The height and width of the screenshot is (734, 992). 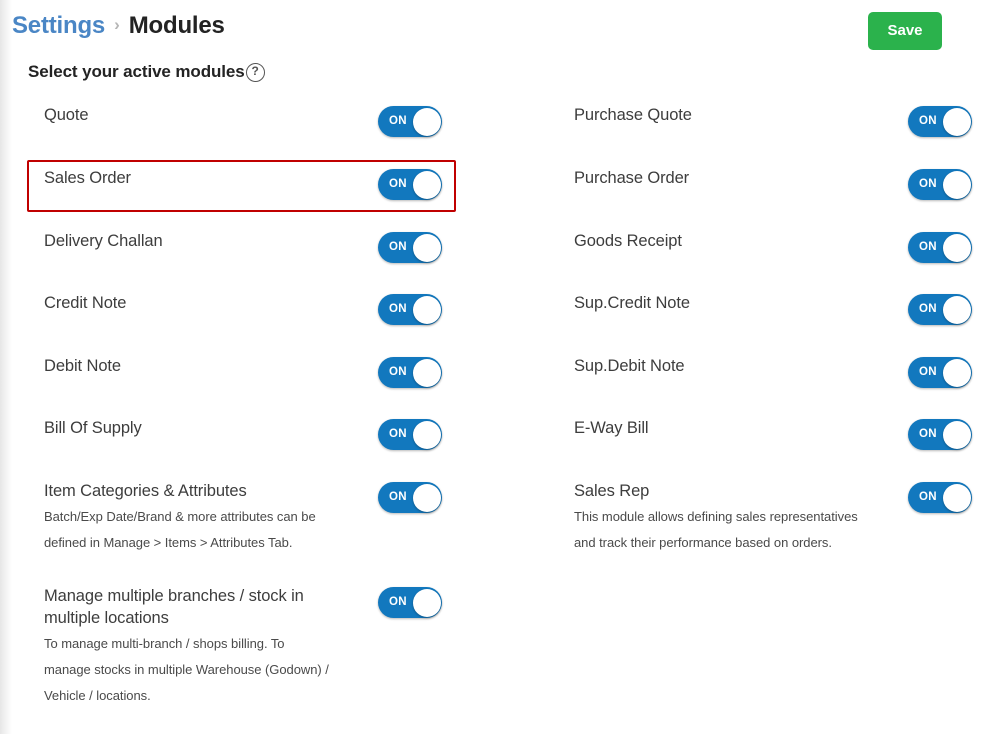 What do you see at coordinates (632, 178) in the screenshot?
I see `module-label: Purchase Order` at bounding box center [632, 178].